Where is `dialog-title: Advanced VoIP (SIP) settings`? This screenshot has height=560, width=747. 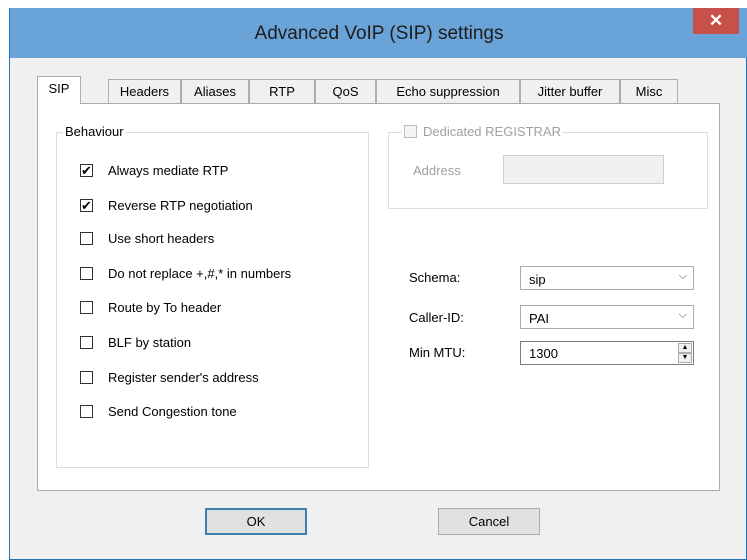 dialog-title: Advanced VoIP (SIP) settings is located at coordinates (379, 33).